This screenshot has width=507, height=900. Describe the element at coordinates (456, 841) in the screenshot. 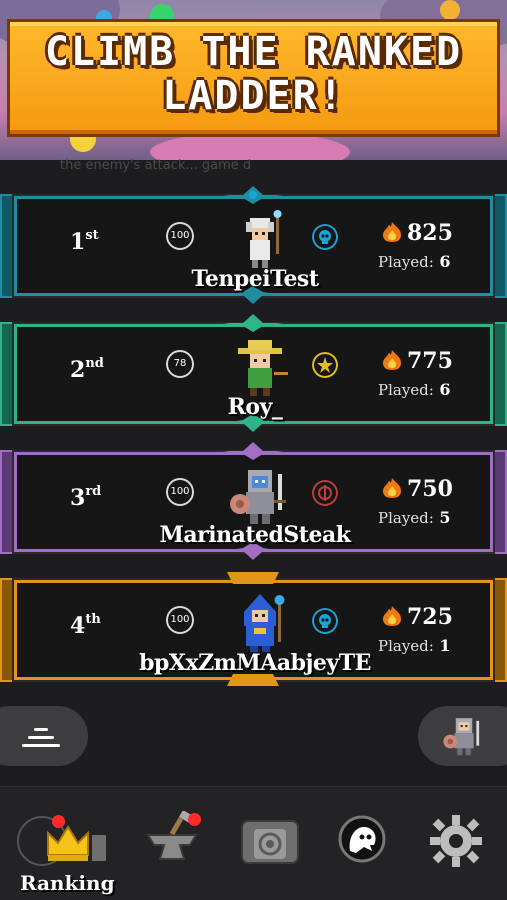

I see `gear-icon` at that location.